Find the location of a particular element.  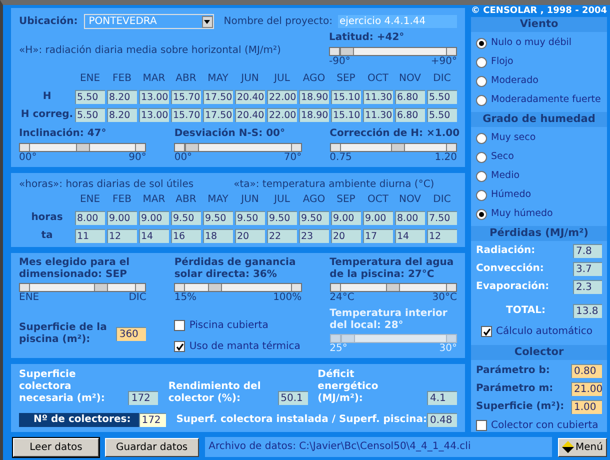

radio-label: Moderado is located at coordinates (514, 81).